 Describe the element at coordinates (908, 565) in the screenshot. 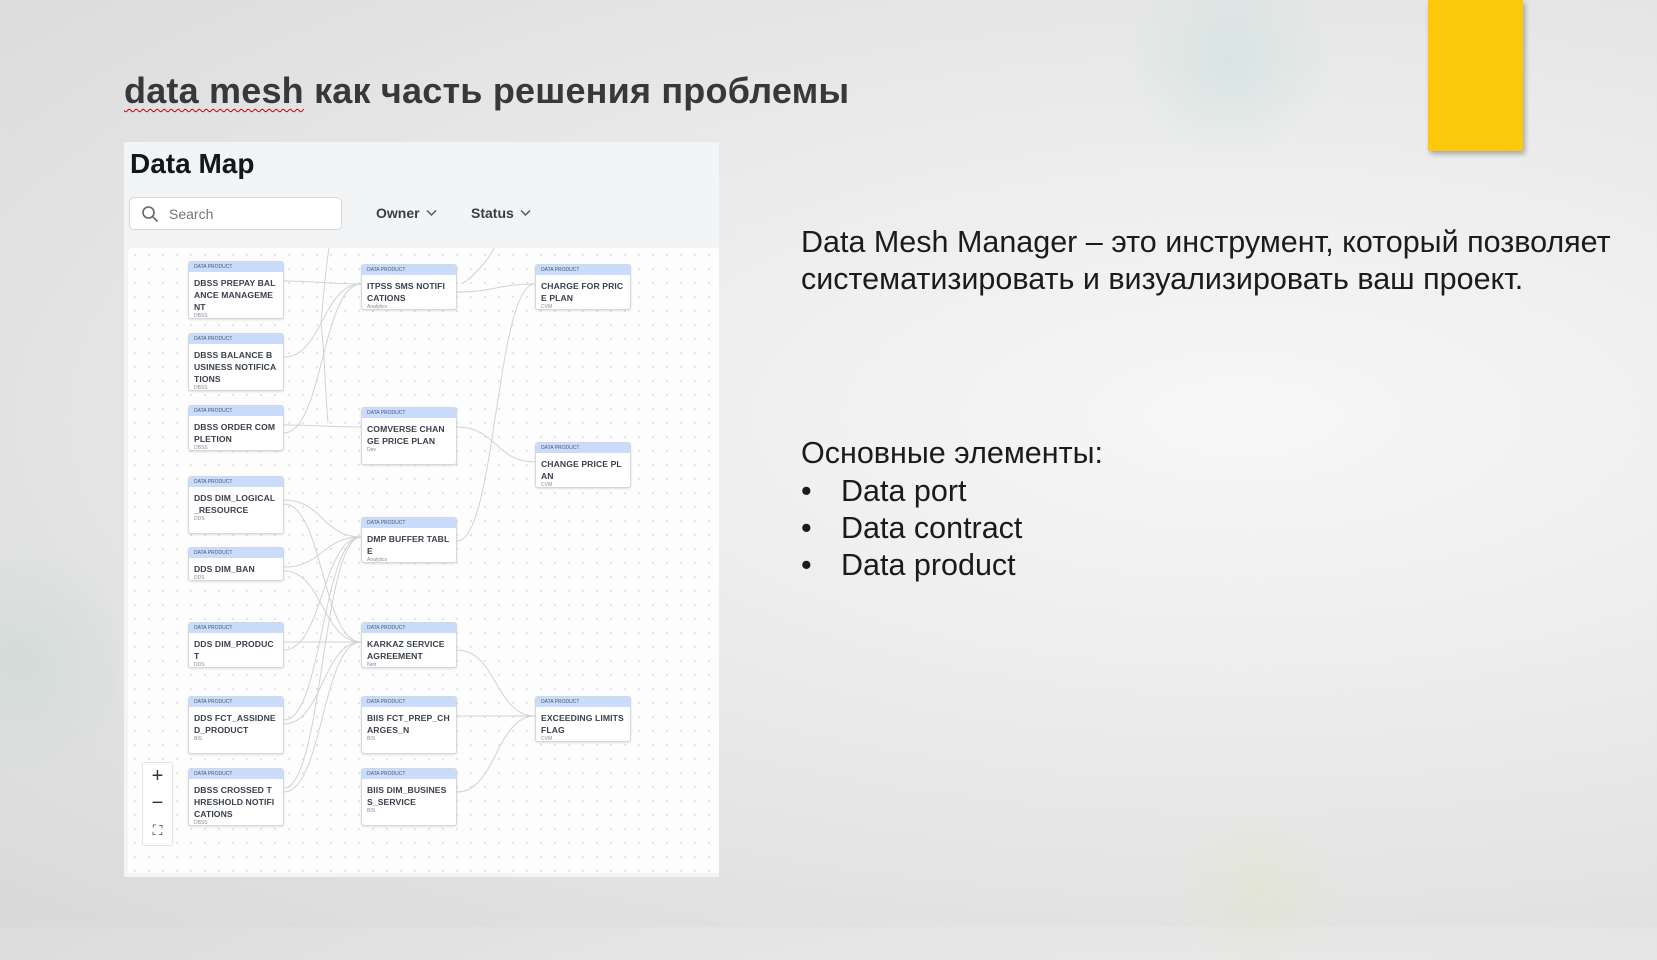

I see `list-item: • Data product` at that location.